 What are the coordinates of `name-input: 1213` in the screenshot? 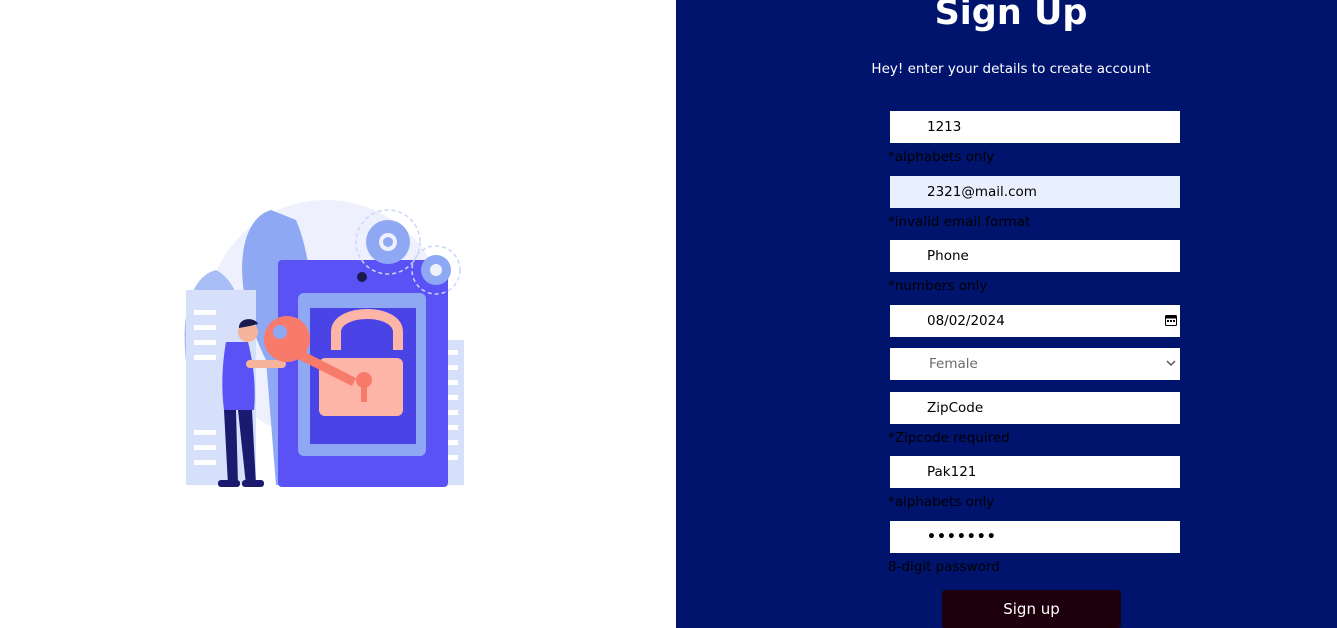 It's located at (1035, 127).